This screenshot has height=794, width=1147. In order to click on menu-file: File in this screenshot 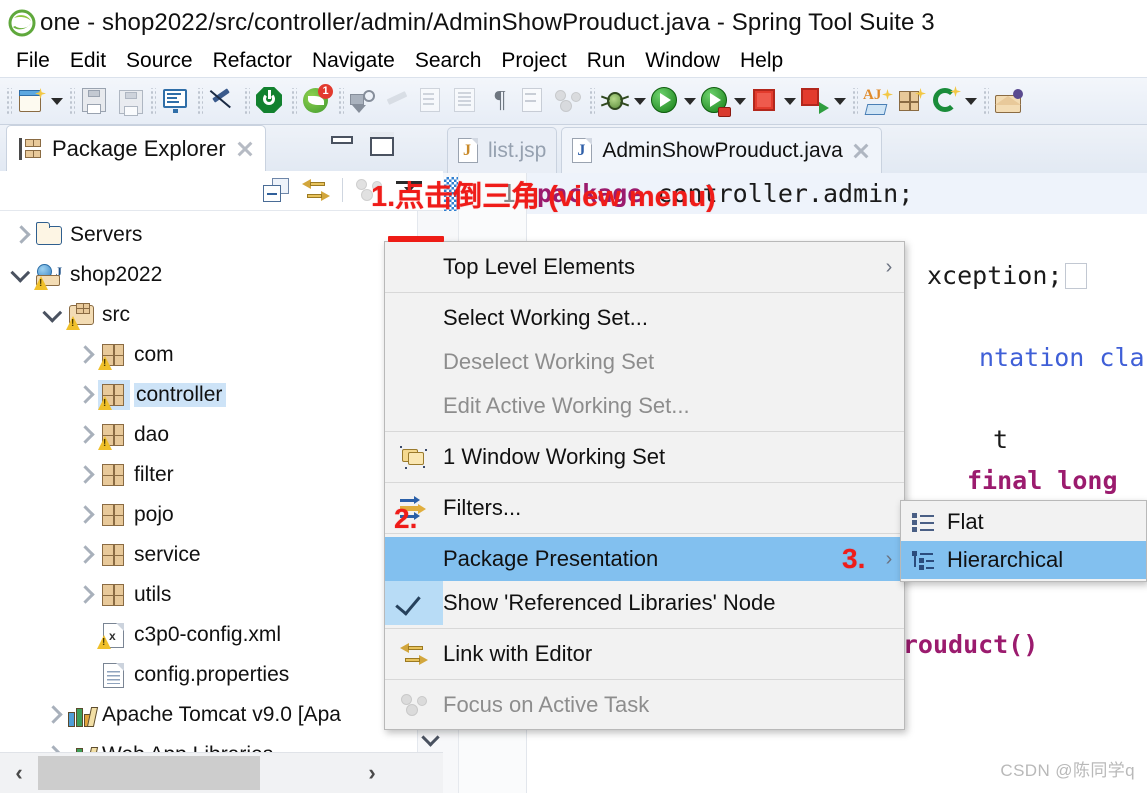, I will do `click(33, 61)`.